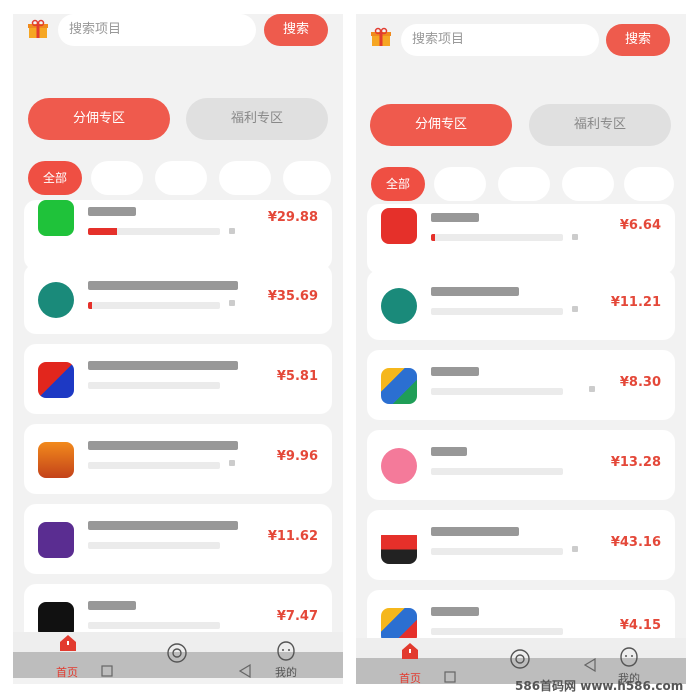  I want to click on task-card: ¥13.28, so click(521, 465).